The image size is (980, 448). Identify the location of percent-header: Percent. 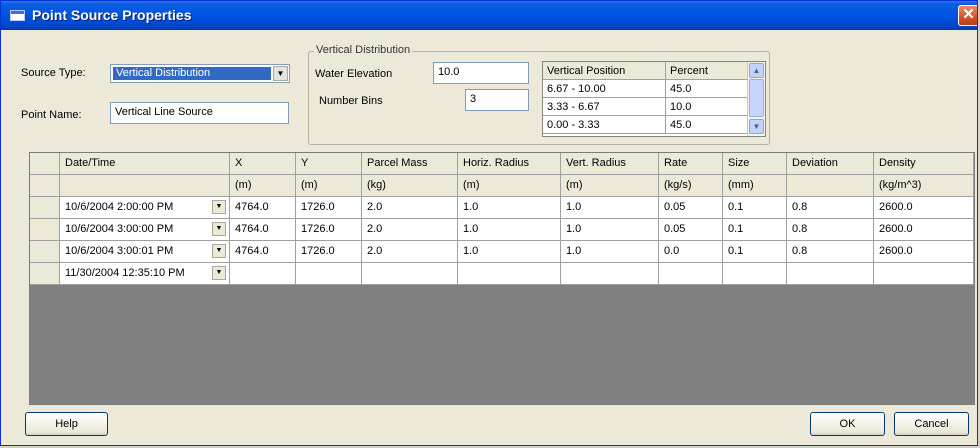
(707, 71).